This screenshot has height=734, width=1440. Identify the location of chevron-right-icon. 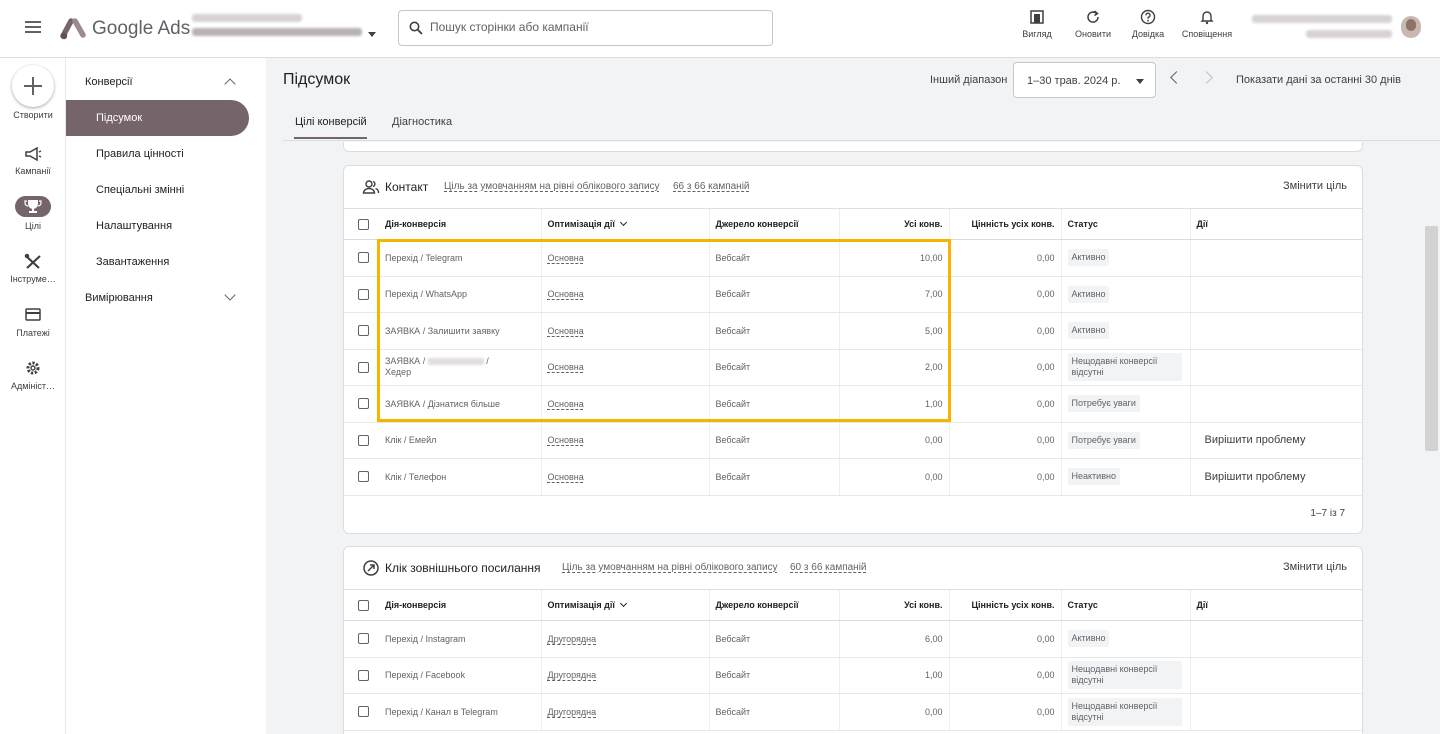
(1206, 77).